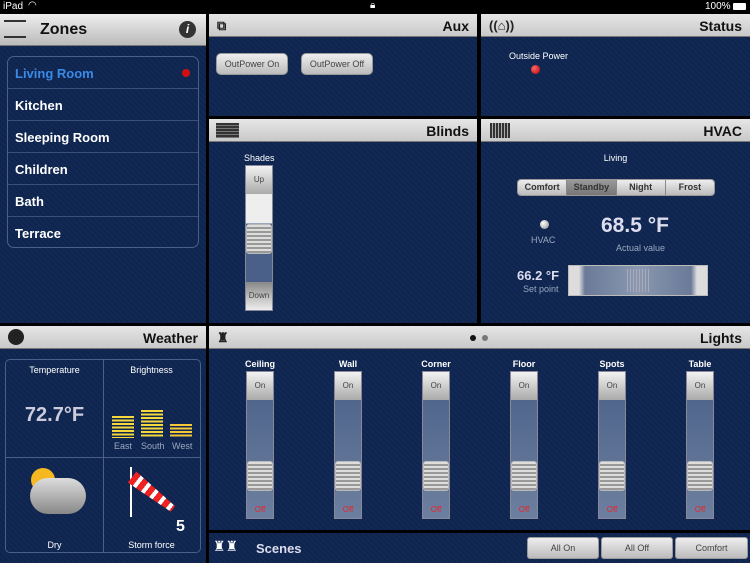 Image resolution: width=750 pixels, height=563 pixels. I want to click on scenes-title: Scenes, so click(279, 548).